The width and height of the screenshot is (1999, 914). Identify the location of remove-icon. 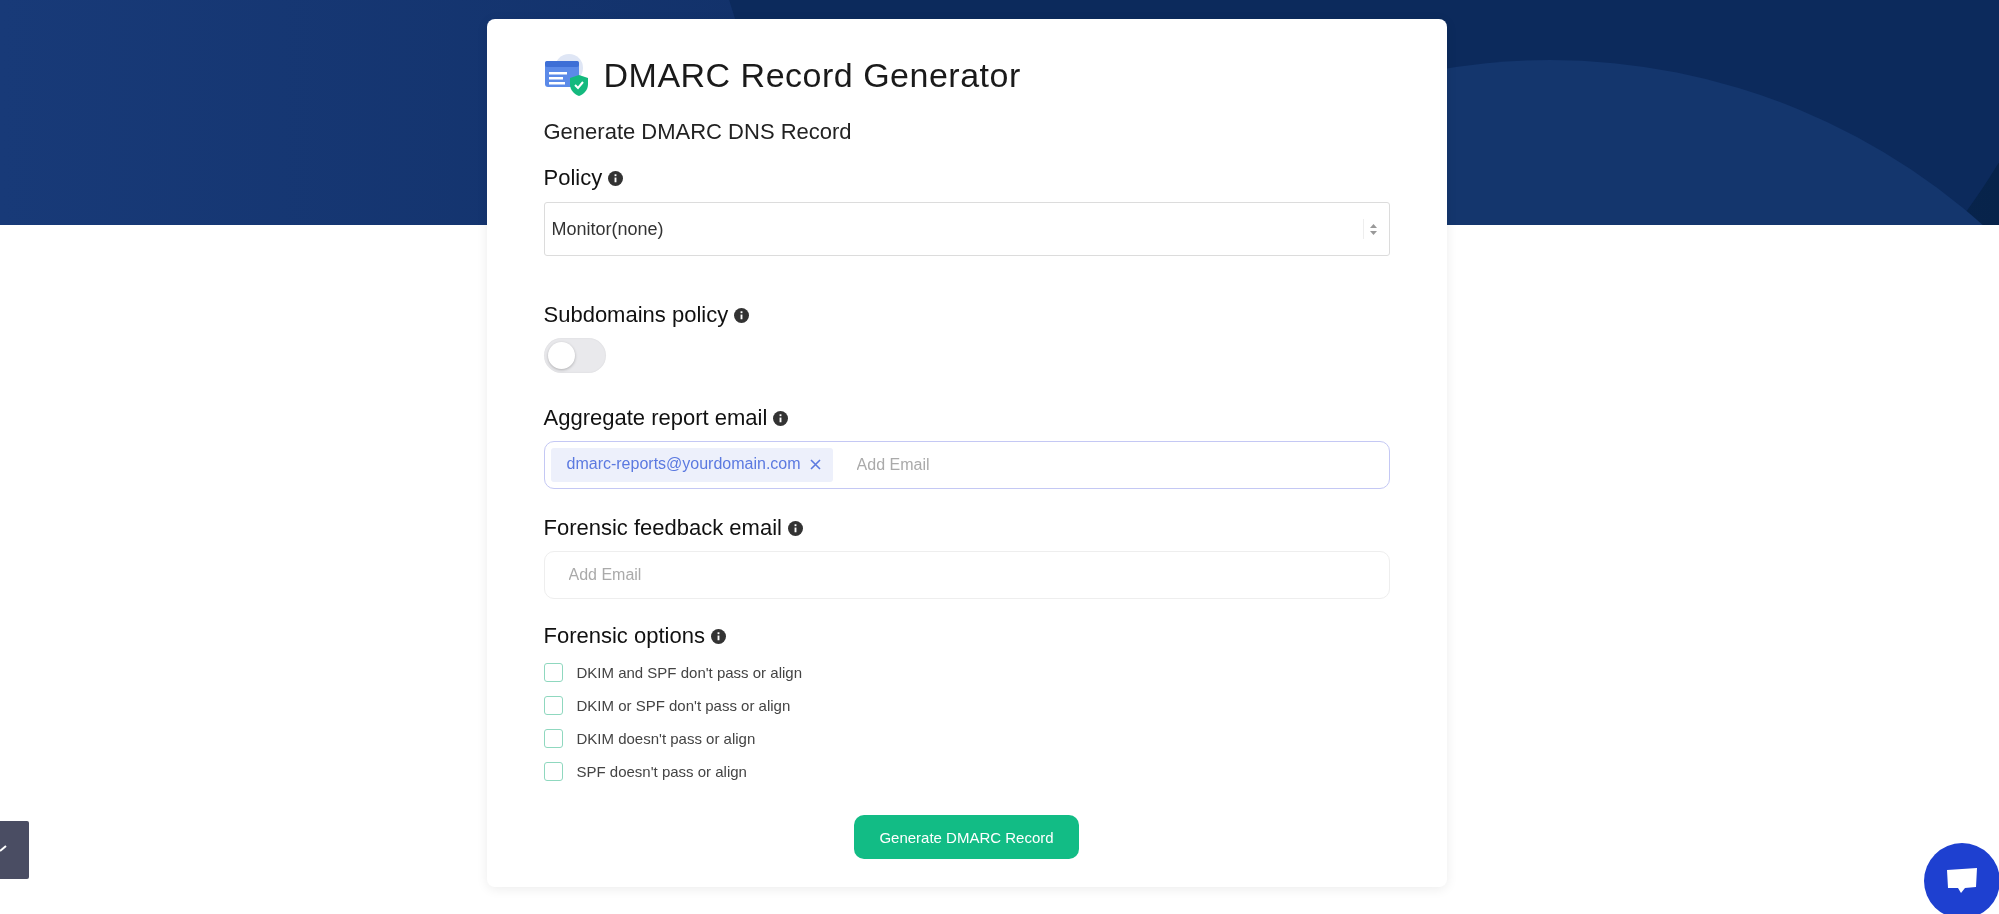
(815, 464).